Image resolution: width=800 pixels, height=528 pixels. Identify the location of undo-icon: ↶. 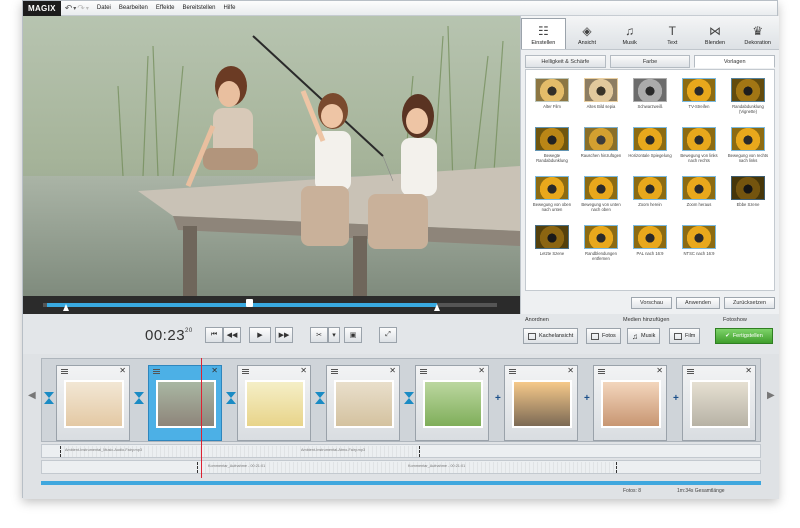
(69, 8).